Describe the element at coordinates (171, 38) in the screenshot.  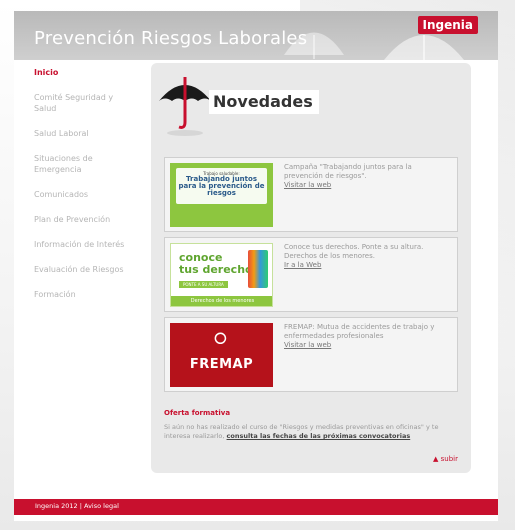
I see `site-title: Prevención Riesgos Laborales` at that location.